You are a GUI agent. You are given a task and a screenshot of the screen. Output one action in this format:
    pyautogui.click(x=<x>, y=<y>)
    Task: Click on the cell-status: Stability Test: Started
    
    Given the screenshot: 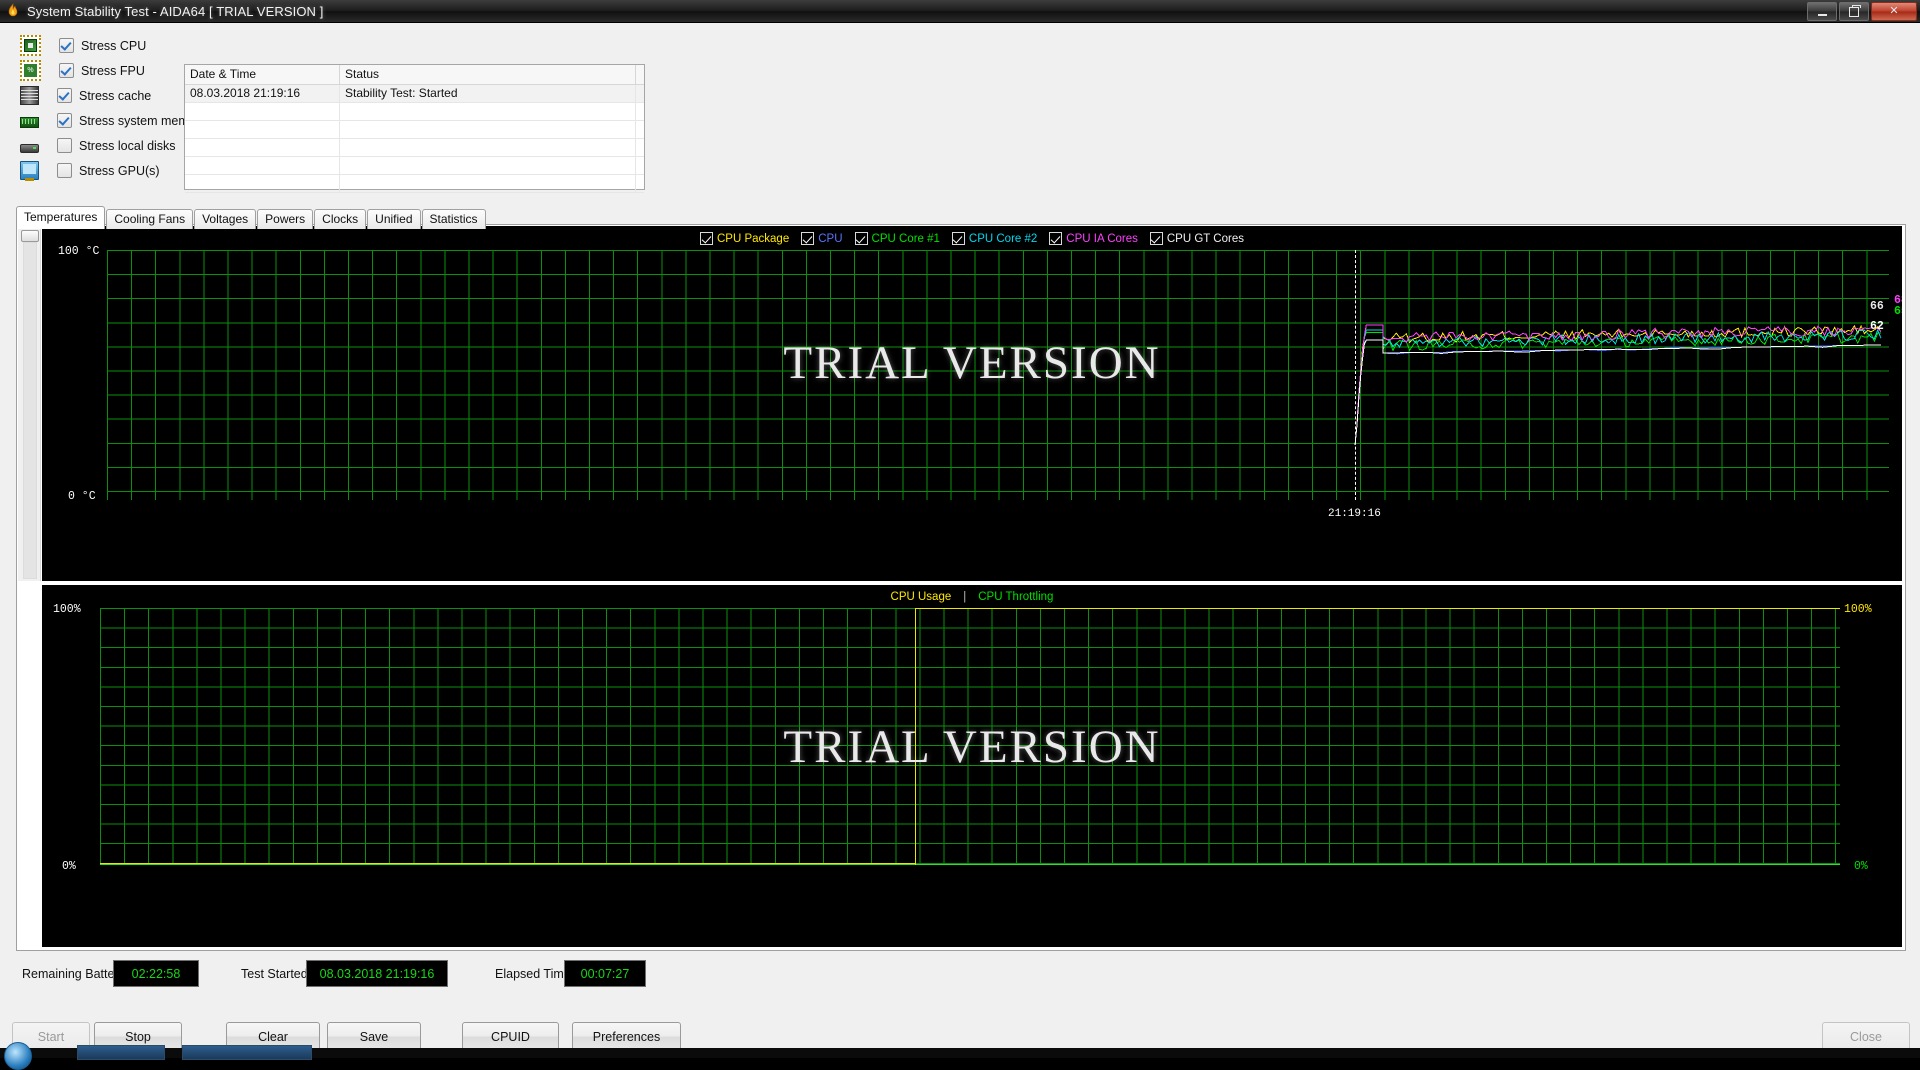 What is the action you would take?
    pyautogui.click(x=488, y=93)
    